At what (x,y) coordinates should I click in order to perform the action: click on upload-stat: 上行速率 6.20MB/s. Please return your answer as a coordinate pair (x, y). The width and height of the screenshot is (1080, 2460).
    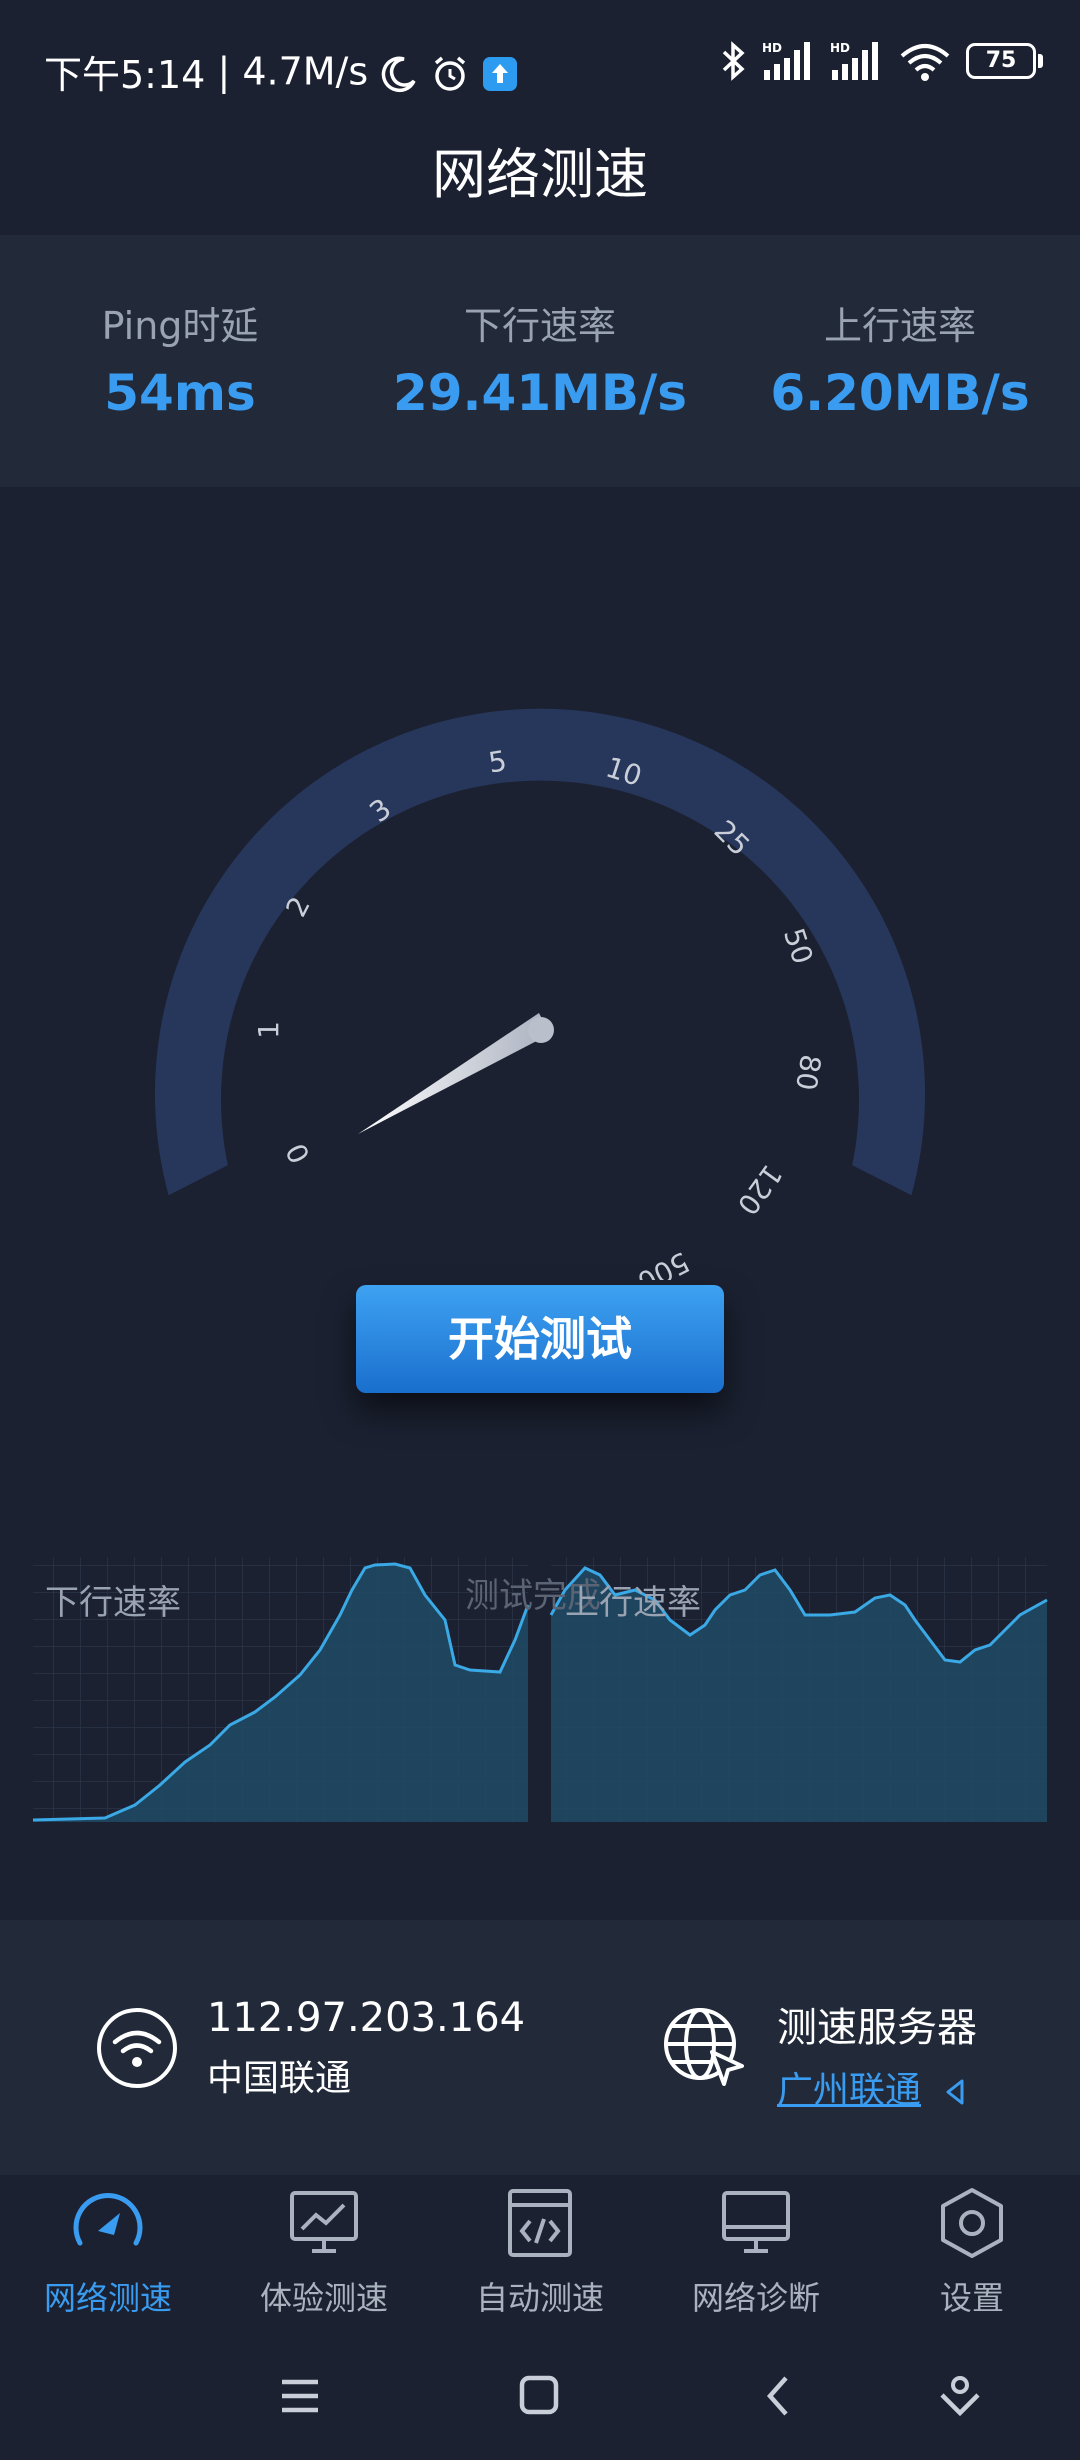
    Looking at the image, I should click on (900, 358).